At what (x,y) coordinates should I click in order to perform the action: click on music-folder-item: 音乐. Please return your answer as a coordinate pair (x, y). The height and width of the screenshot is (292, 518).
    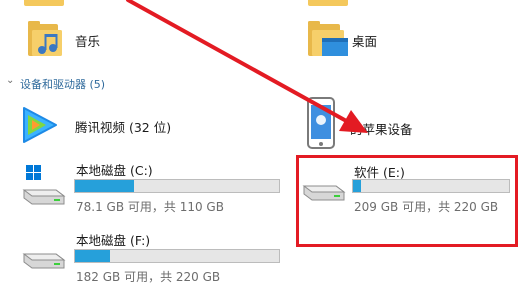
    Looking at the image, I should click on (97, 40).